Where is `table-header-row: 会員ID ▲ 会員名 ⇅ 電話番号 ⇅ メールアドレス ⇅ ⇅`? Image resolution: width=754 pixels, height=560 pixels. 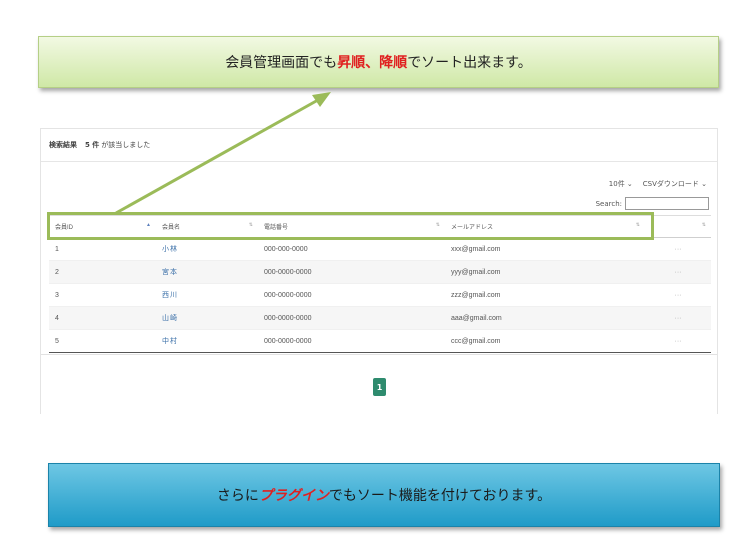
table-header-row: 会員ID ▲ 会員名 ⇅ 電話番号 ⇅ メールアドレス ⇅ ⇅ is located at coordinates (380, 226).